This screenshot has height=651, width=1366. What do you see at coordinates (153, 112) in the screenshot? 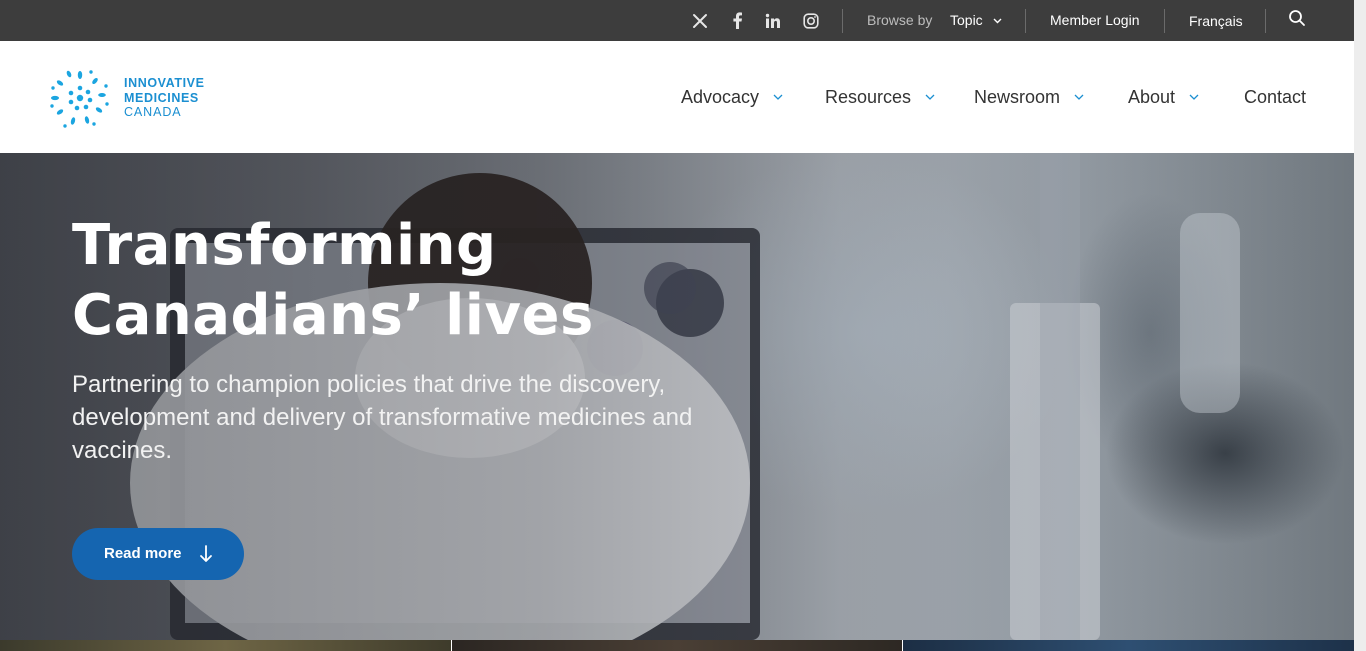
I see `logo-line-3: CANADA` at bounding box center [153, 112].